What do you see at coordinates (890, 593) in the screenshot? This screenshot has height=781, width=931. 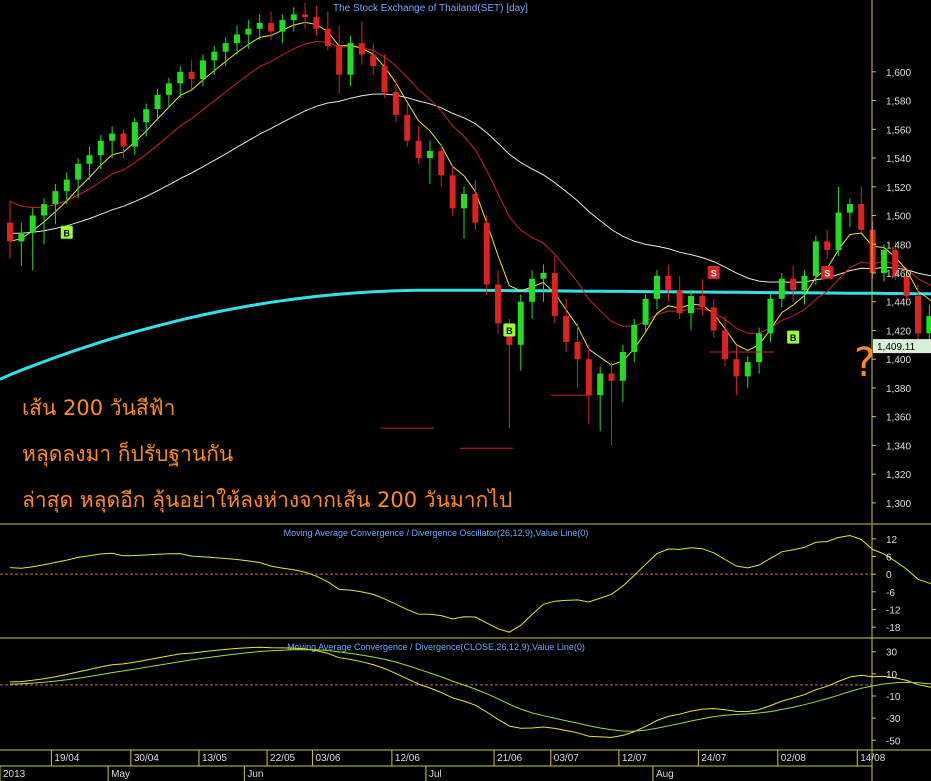 I see `oscillator-tick-label: -6` at bounding box center [890, 593].